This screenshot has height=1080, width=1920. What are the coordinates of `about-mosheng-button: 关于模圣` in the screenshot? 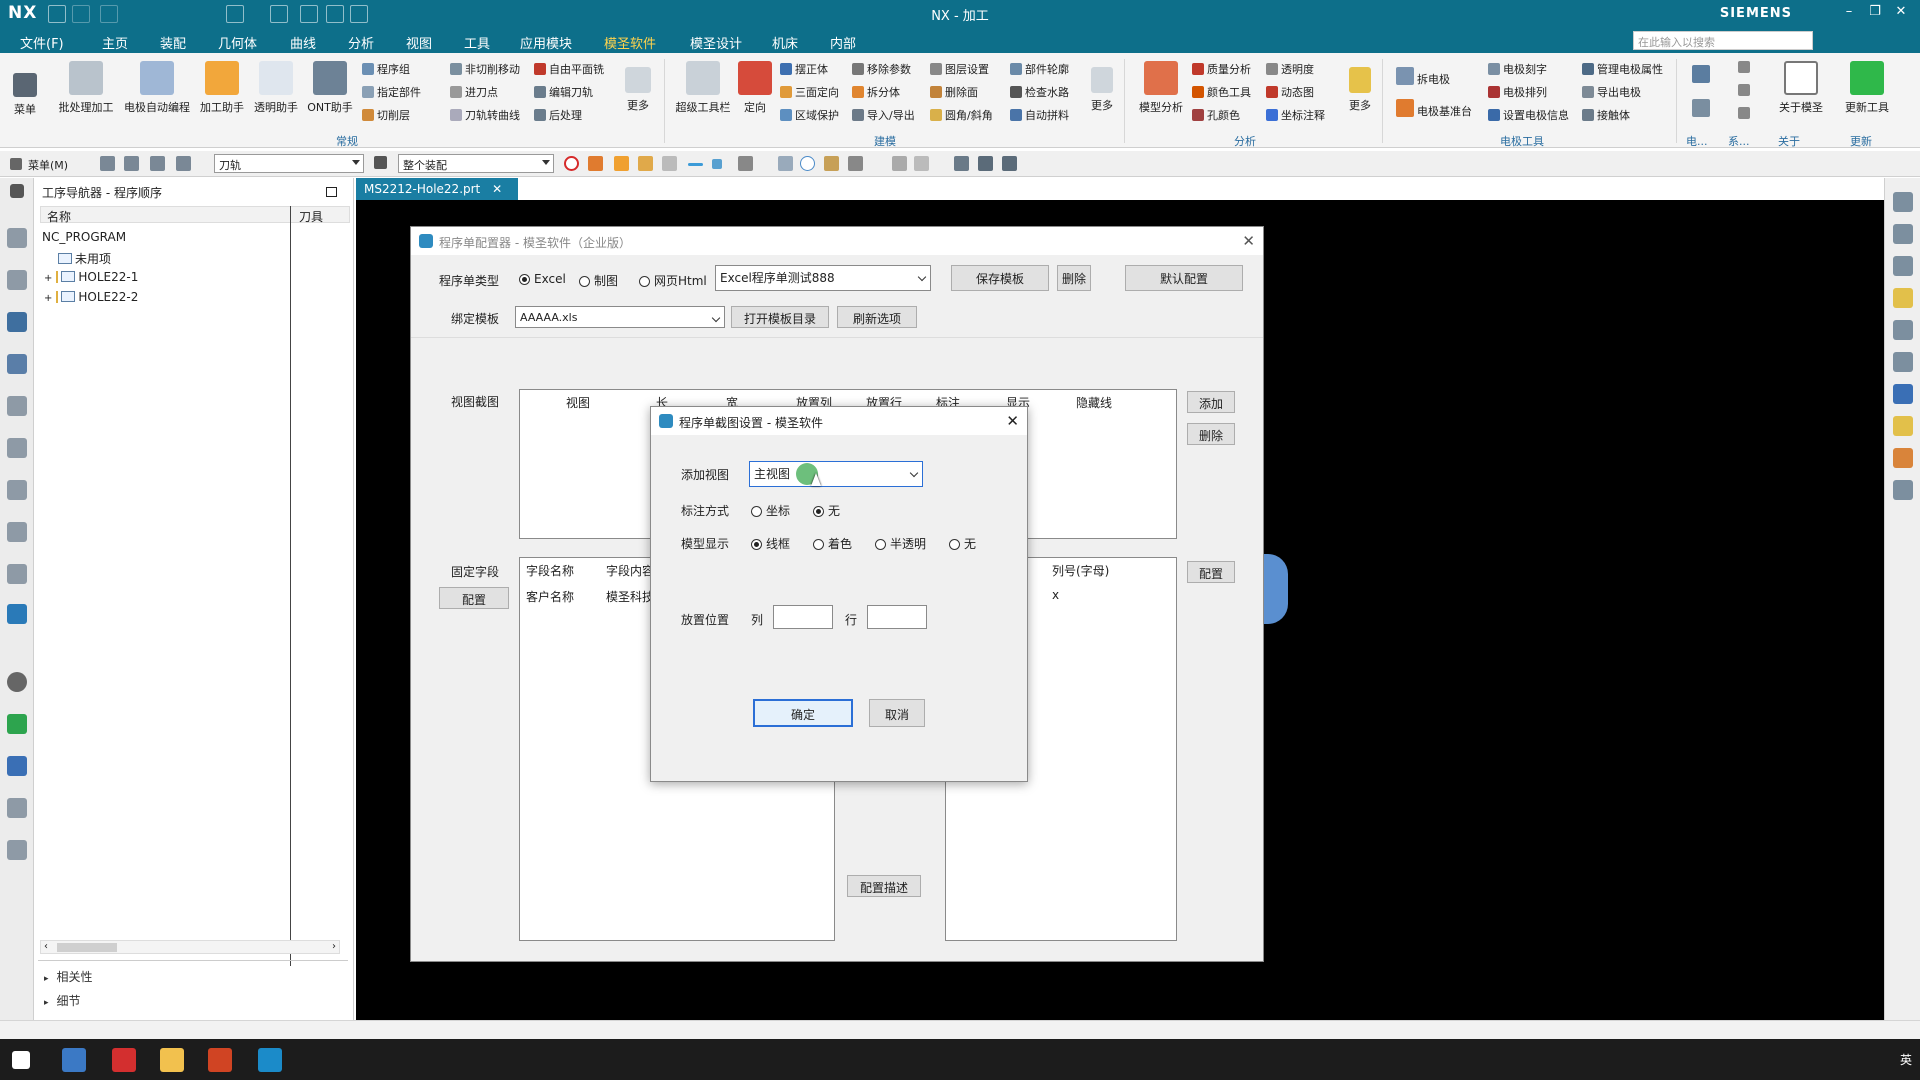 It's located at (1801, 88).